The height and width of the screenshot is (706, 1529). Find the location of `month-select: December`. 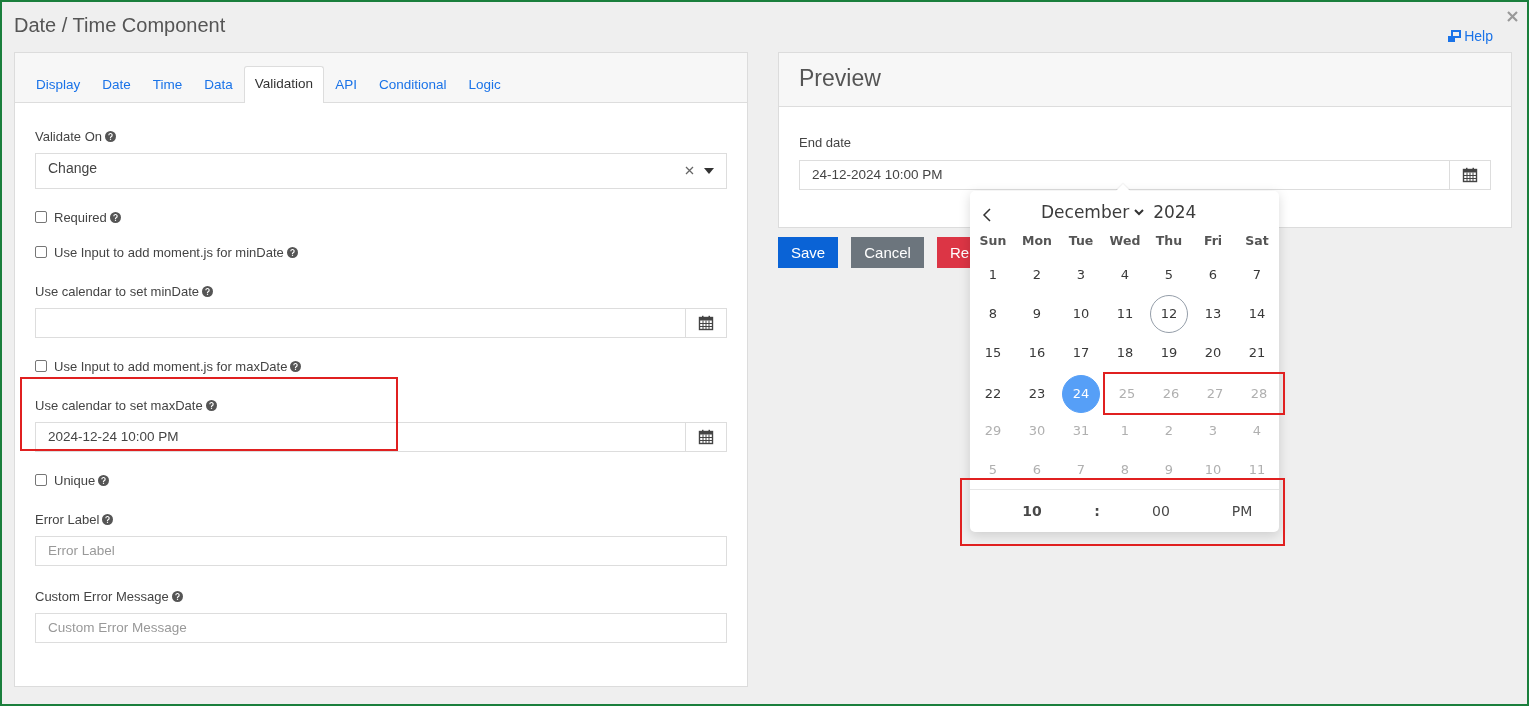

month-select: December is located at coordinates (1093, 212).